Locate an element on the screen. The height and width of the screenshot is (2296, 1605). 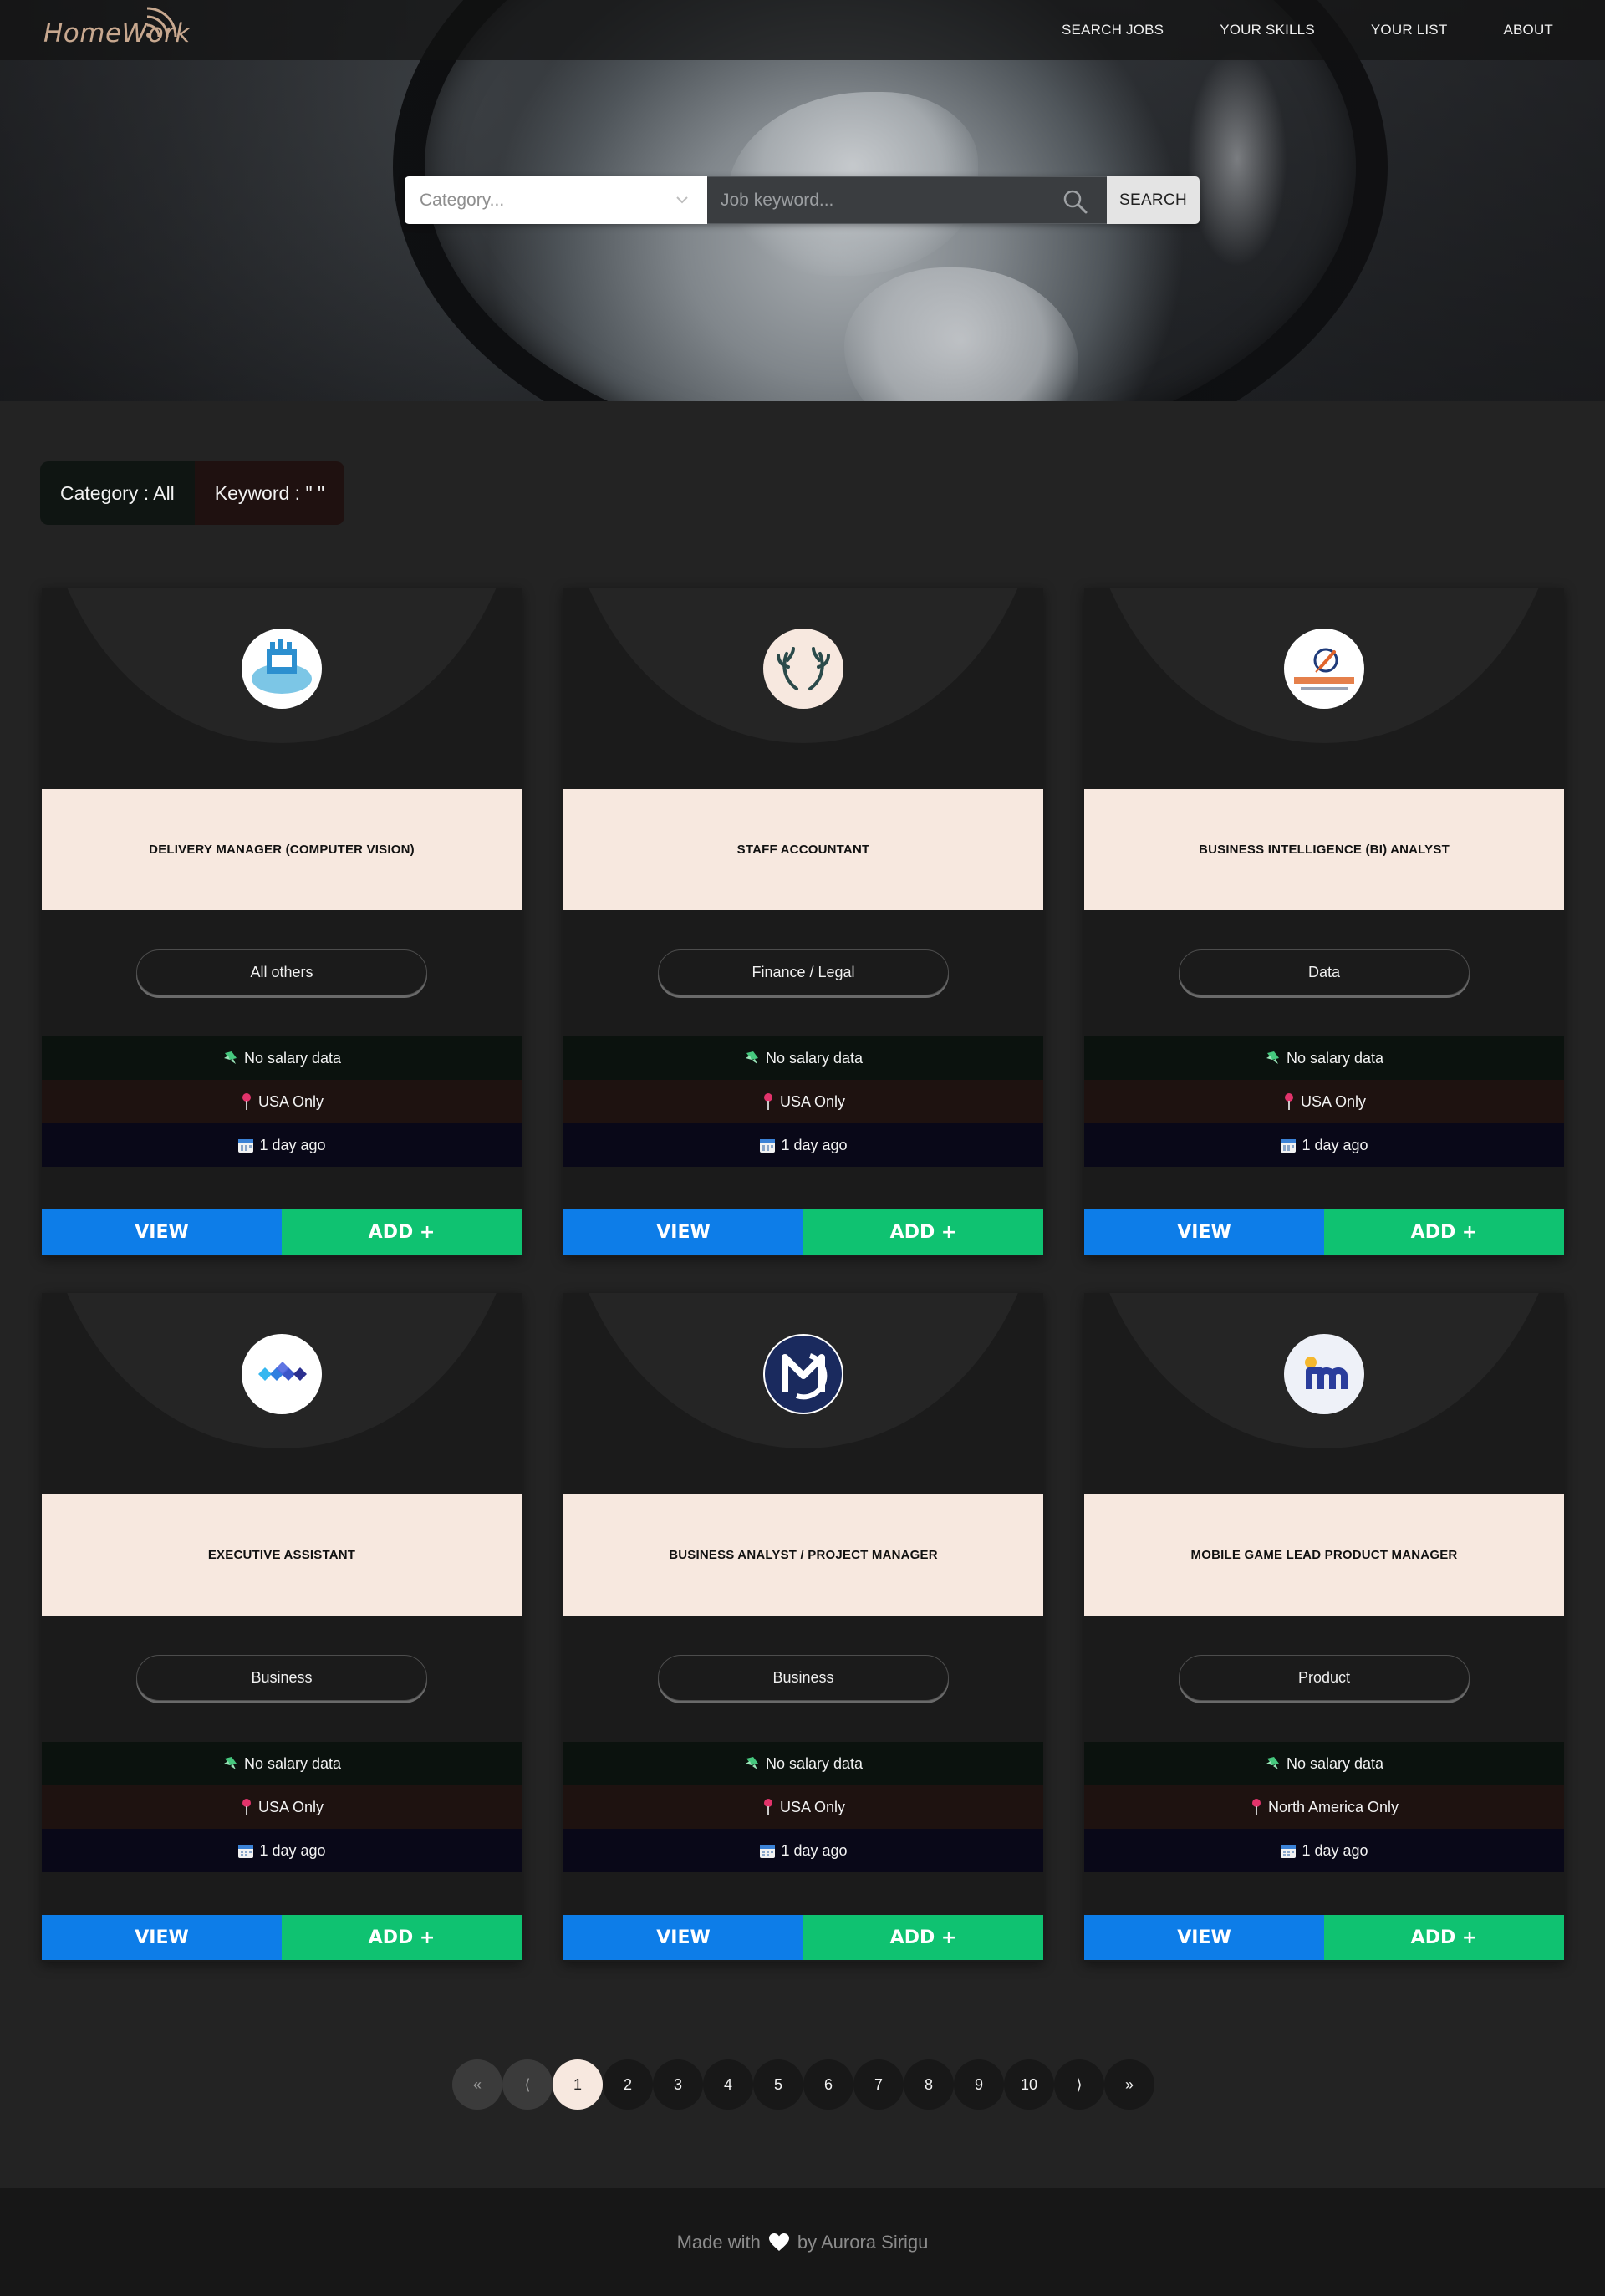
footer: Made with by Aurora Sirigu is located at coordinates (802, 2242).